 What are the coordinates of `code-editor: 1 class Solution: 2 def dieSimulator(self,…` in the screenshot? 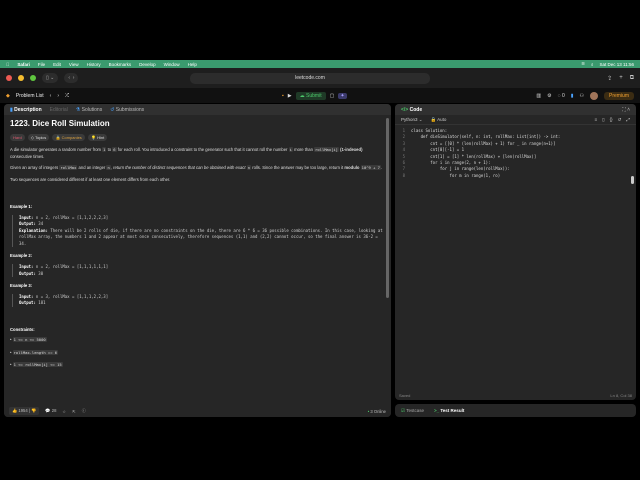 It's located at (515, 152).